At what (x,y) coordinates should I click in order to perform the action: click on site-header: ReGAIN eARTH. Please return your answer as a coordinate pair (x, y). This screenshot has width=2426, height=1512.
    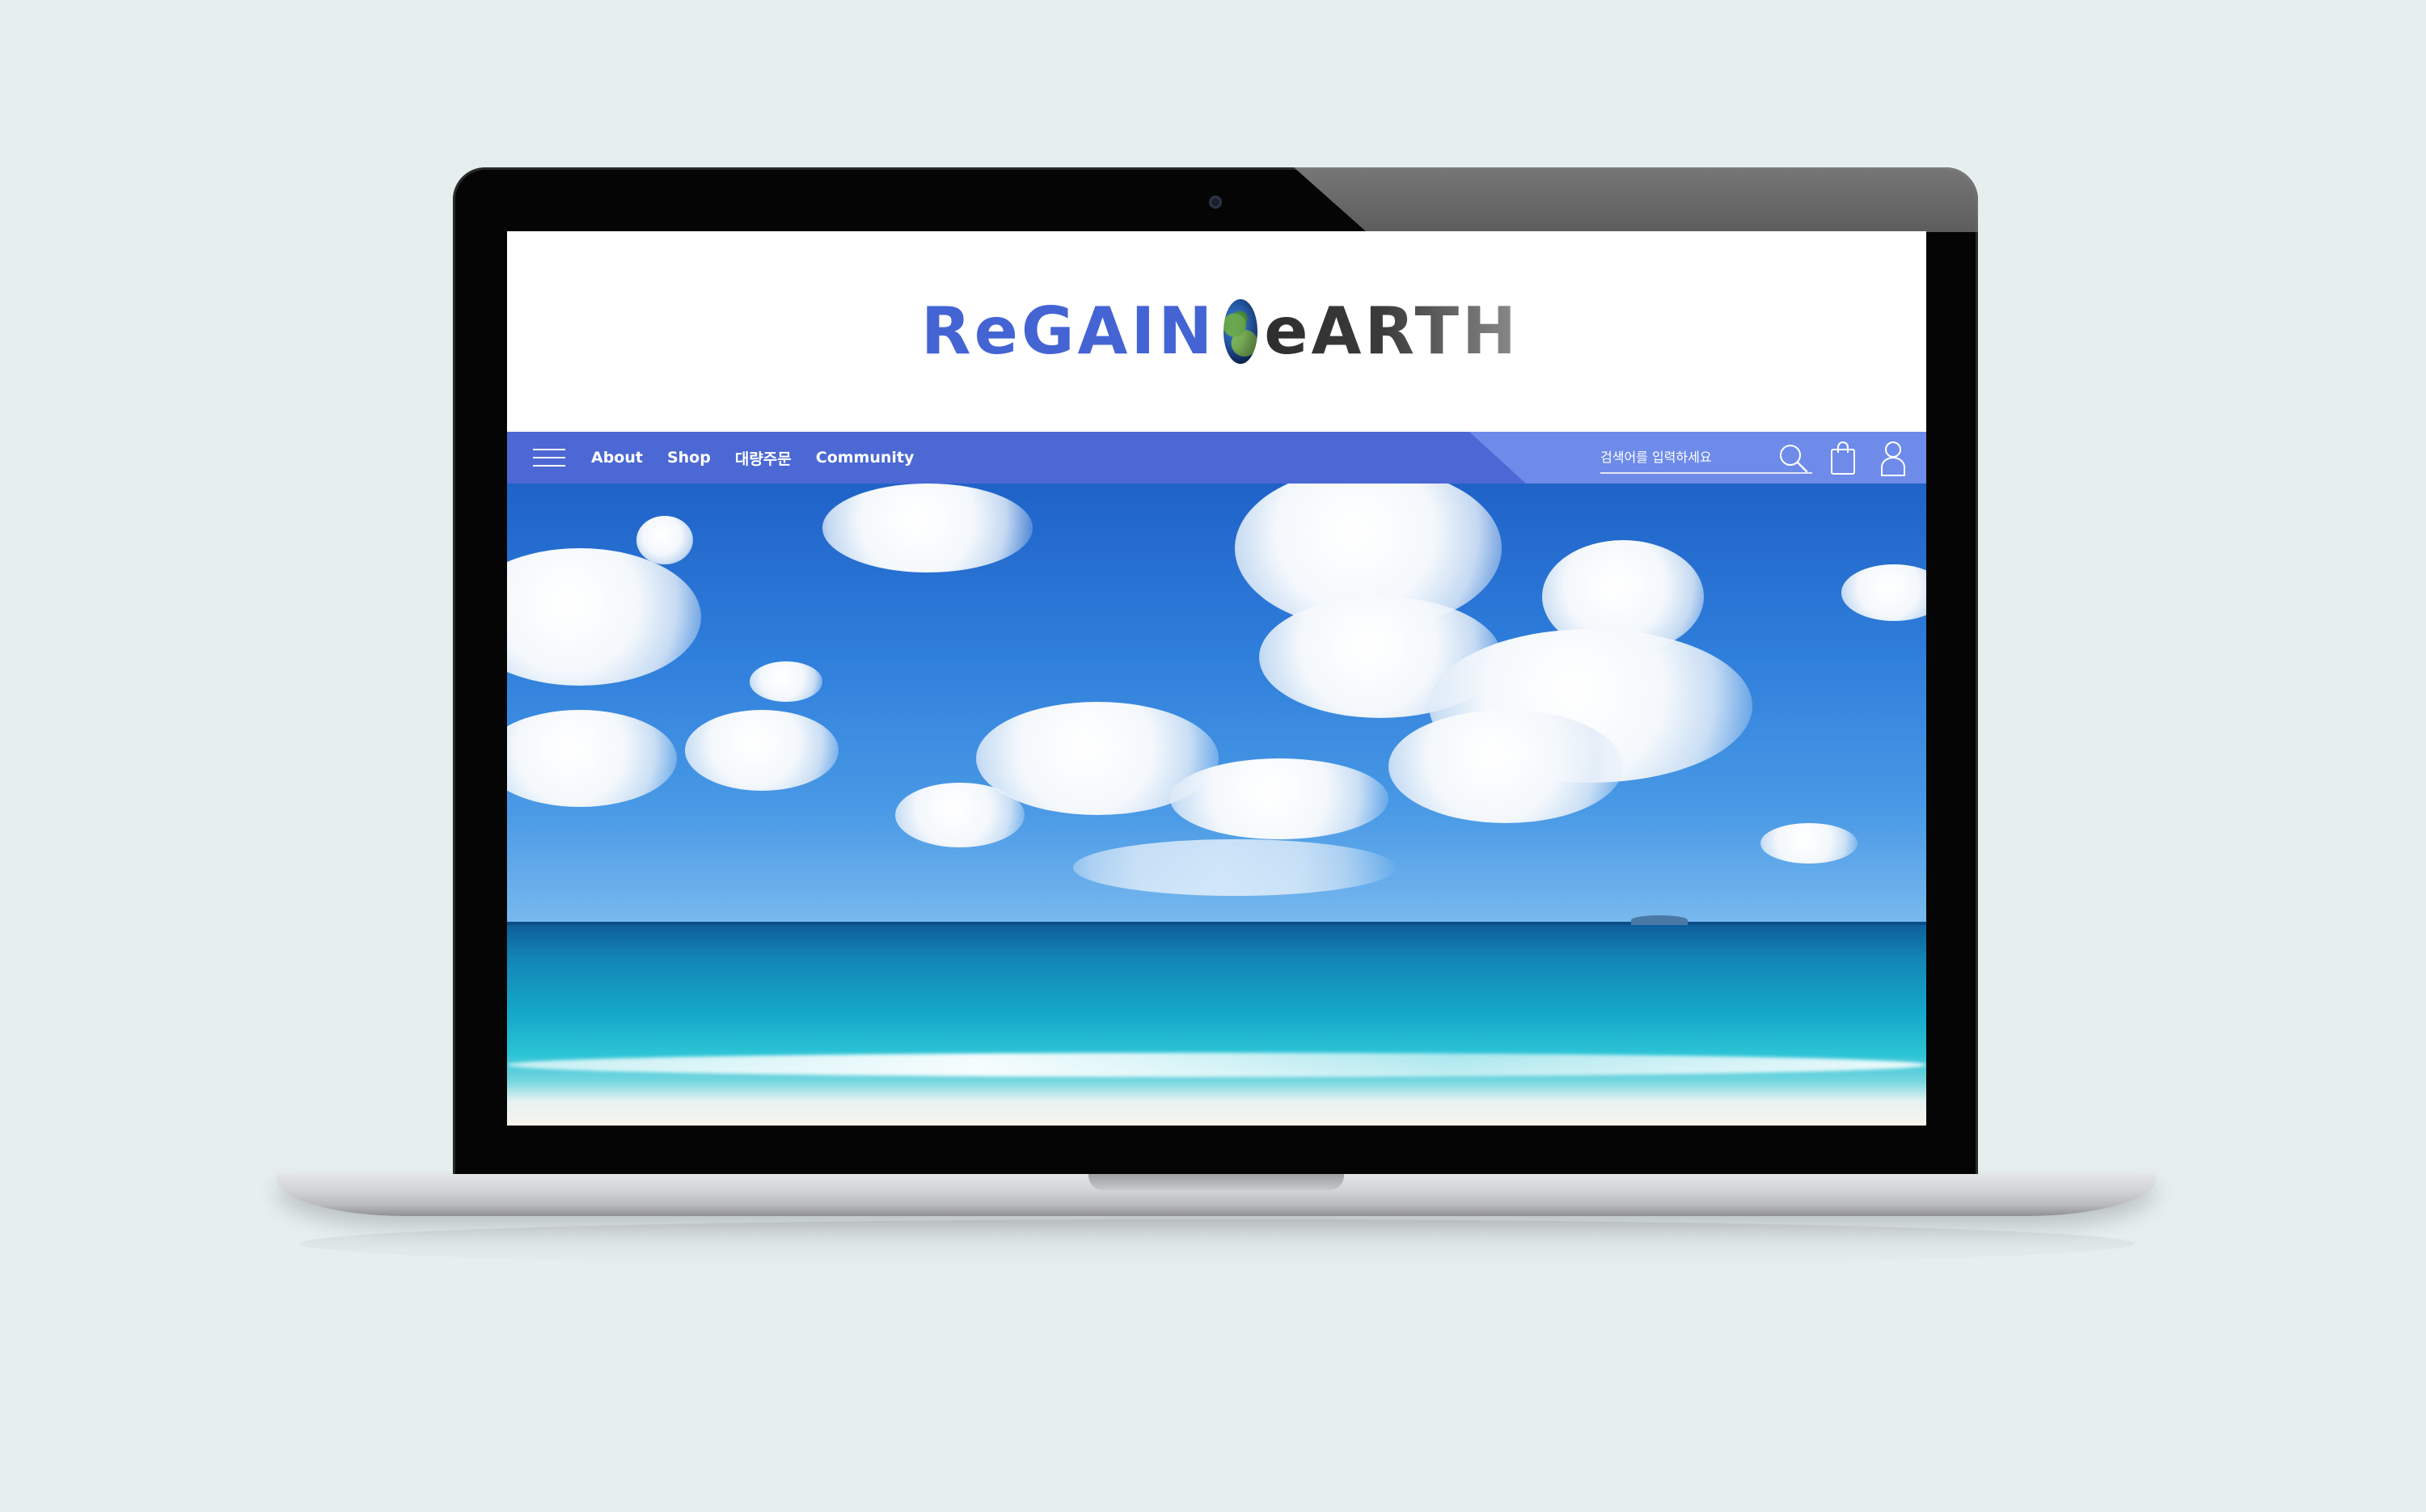
    Looking at the image, I should click on (1216, 331).